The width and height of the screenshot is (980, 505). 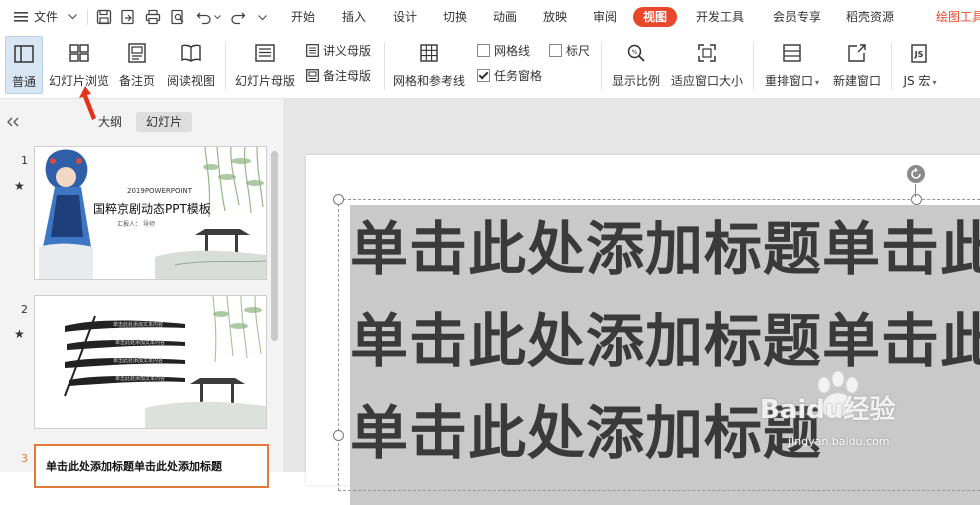 I want to click on panel-scrollbar, so click(x=274, y=246).